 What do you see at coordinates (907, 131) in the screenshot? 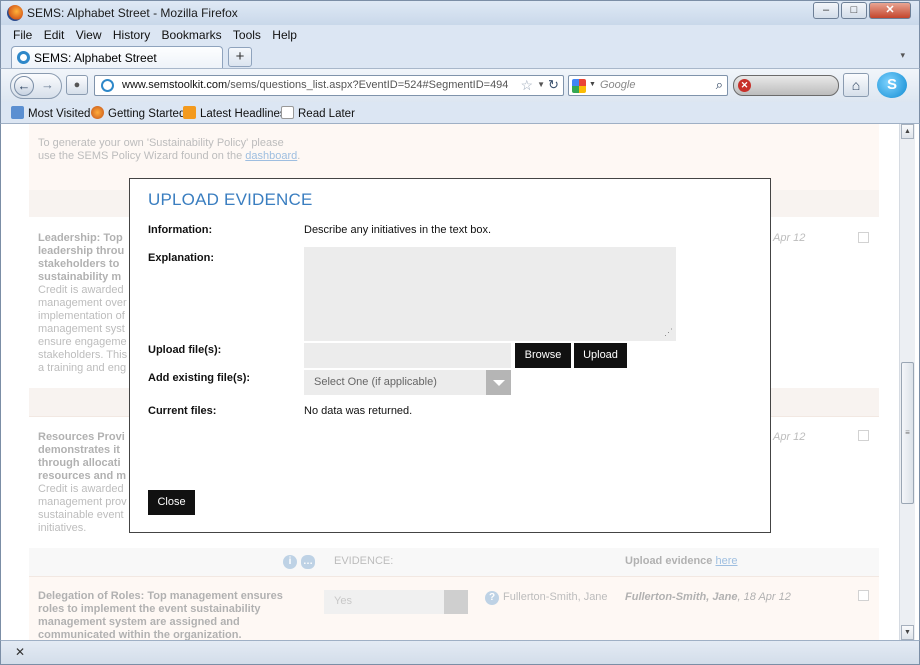
I see `scroll-up-icon: ▲` at bounding box center [907, 131].